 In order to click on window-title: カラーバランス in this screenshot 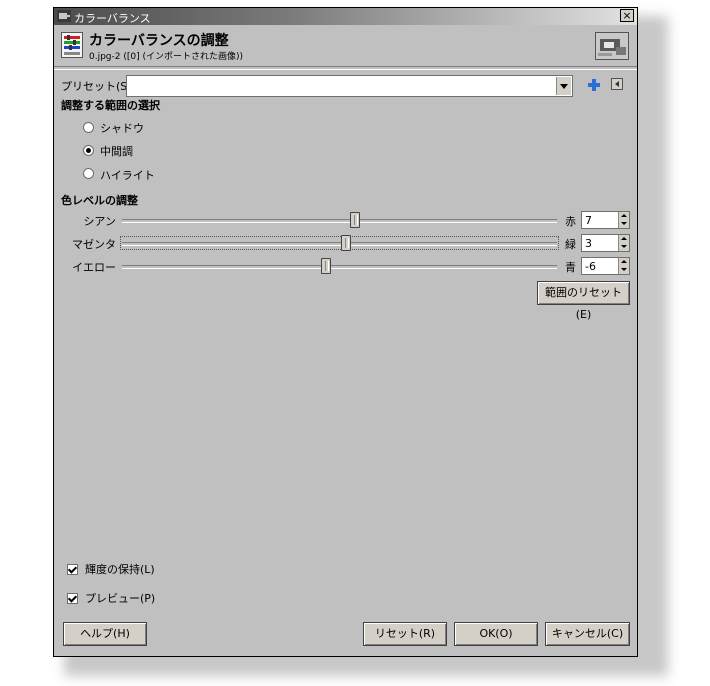, I will do `click(112, 18)`.